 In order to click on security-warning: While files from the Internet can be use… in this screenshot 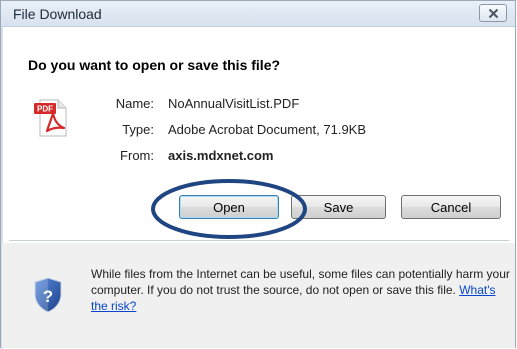, I will do `click(301, 290)`.